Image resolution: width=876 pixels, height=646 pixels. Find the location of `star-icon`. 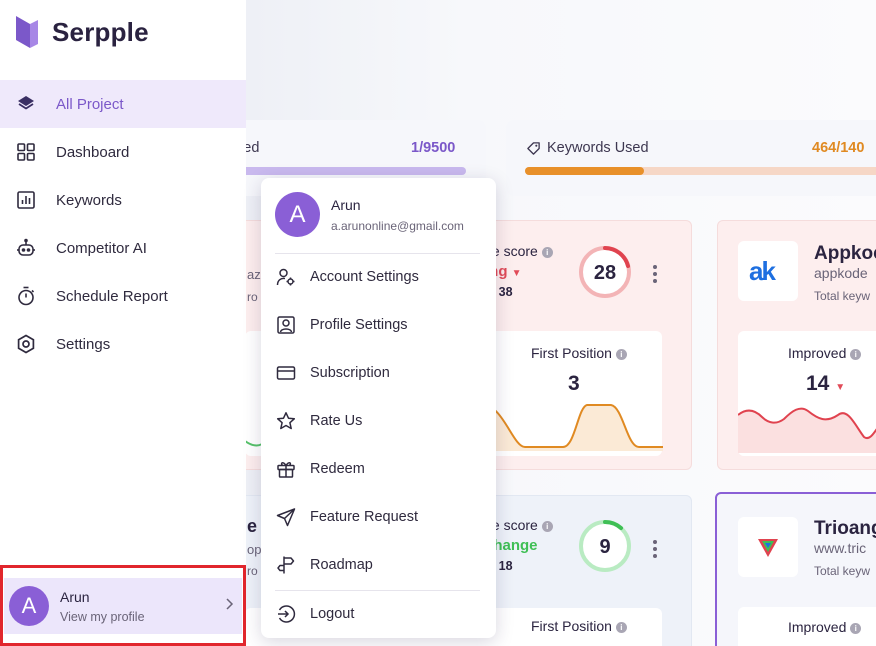

star-icon is located at coordinates (286, 421).